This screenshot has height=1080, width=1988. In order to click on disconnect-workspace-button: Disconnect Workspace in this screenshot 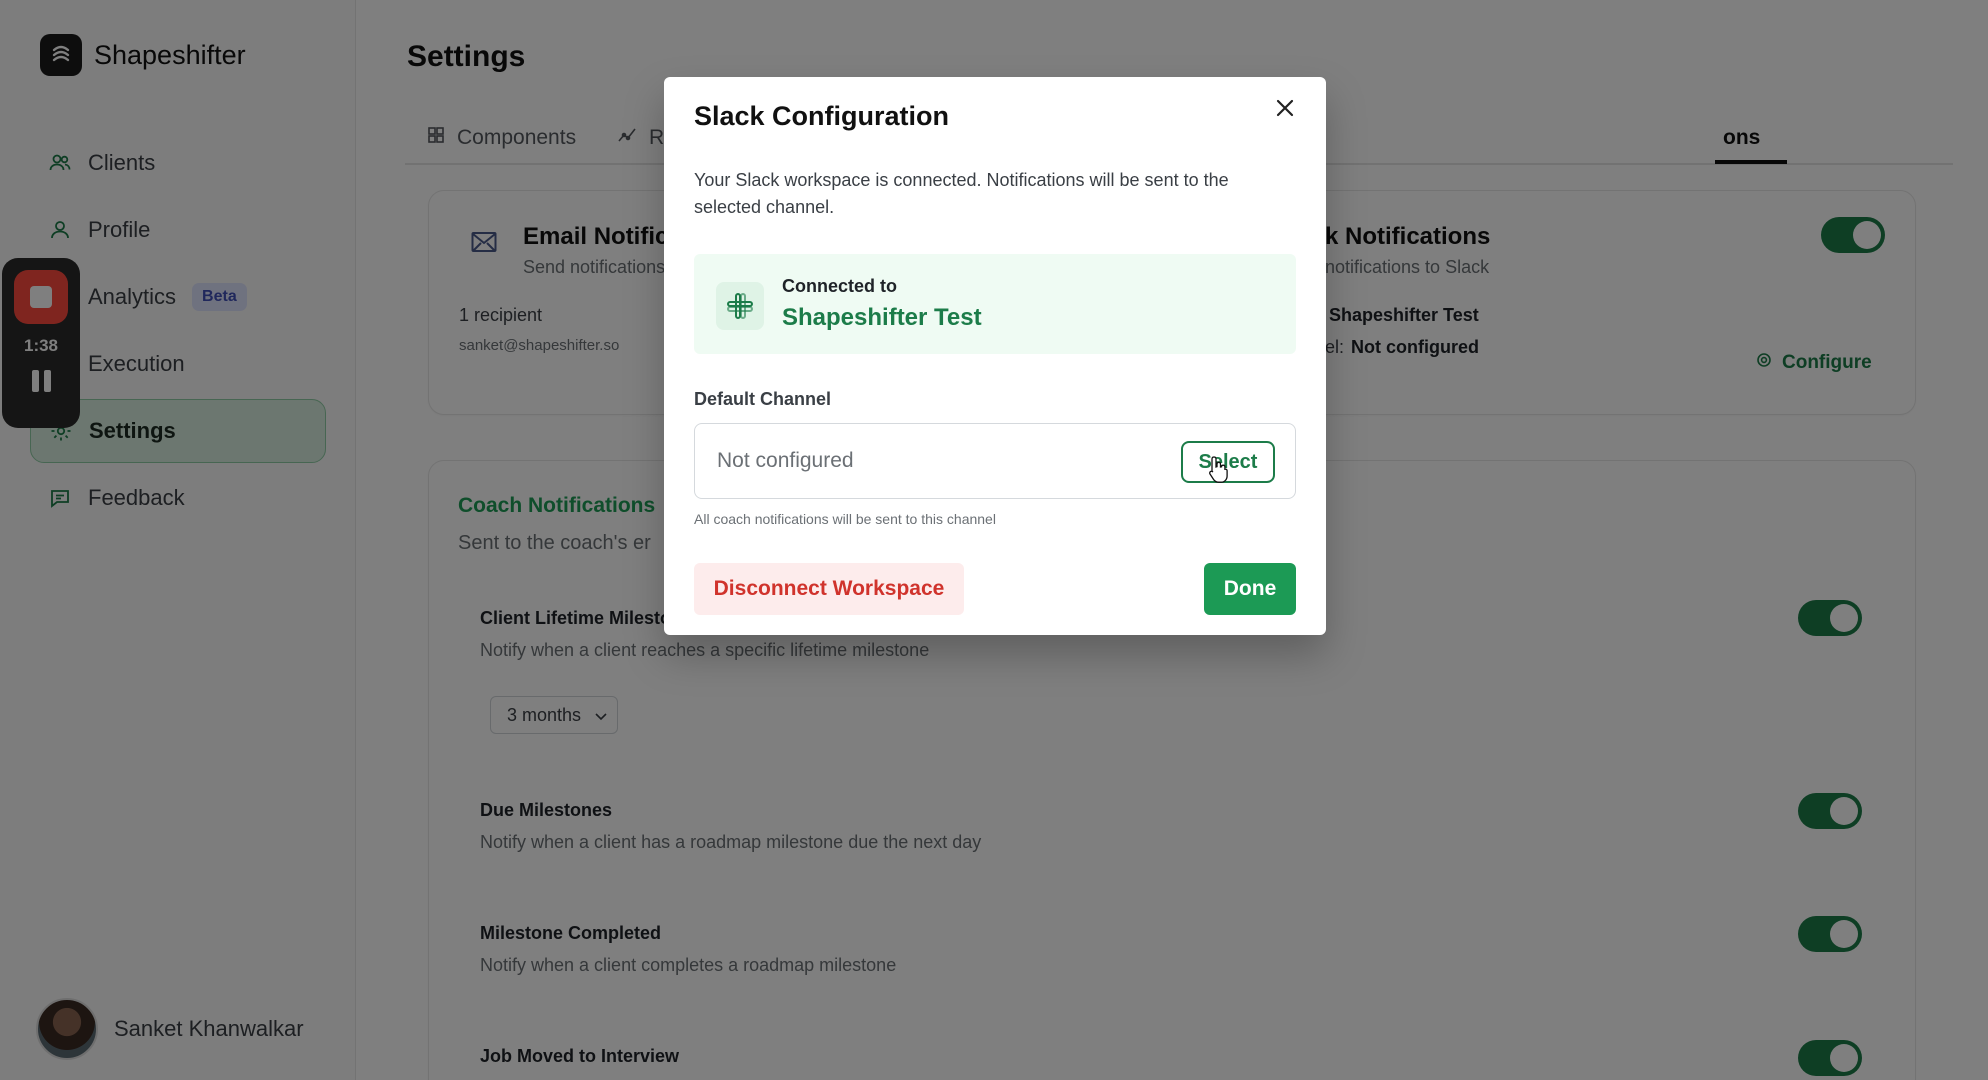, I will do `click(829, 589)`.